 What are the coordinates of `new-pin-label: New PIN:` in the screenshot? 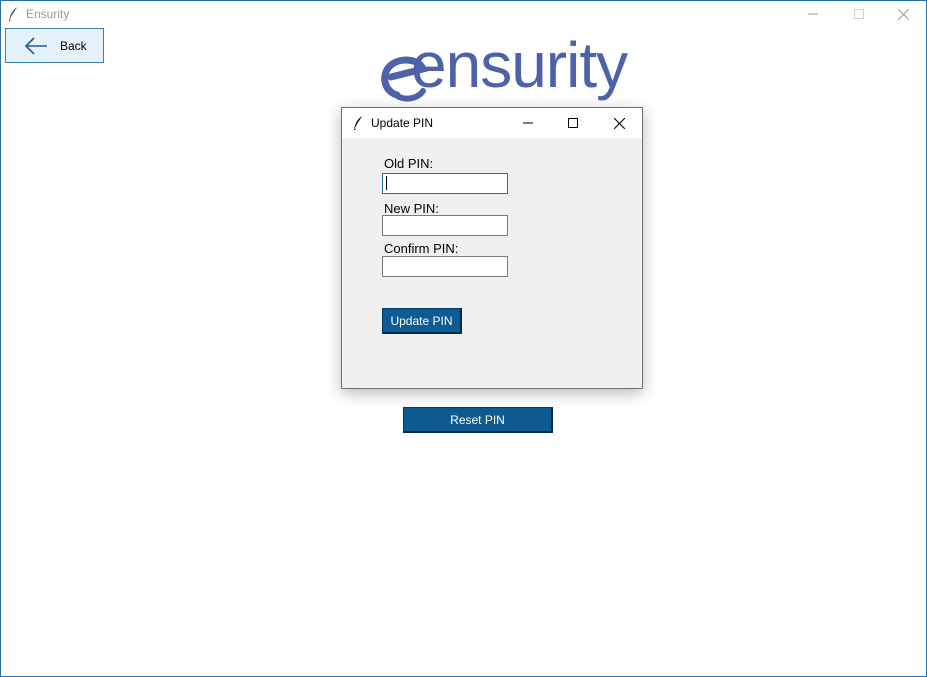 It's located at (411, 208).